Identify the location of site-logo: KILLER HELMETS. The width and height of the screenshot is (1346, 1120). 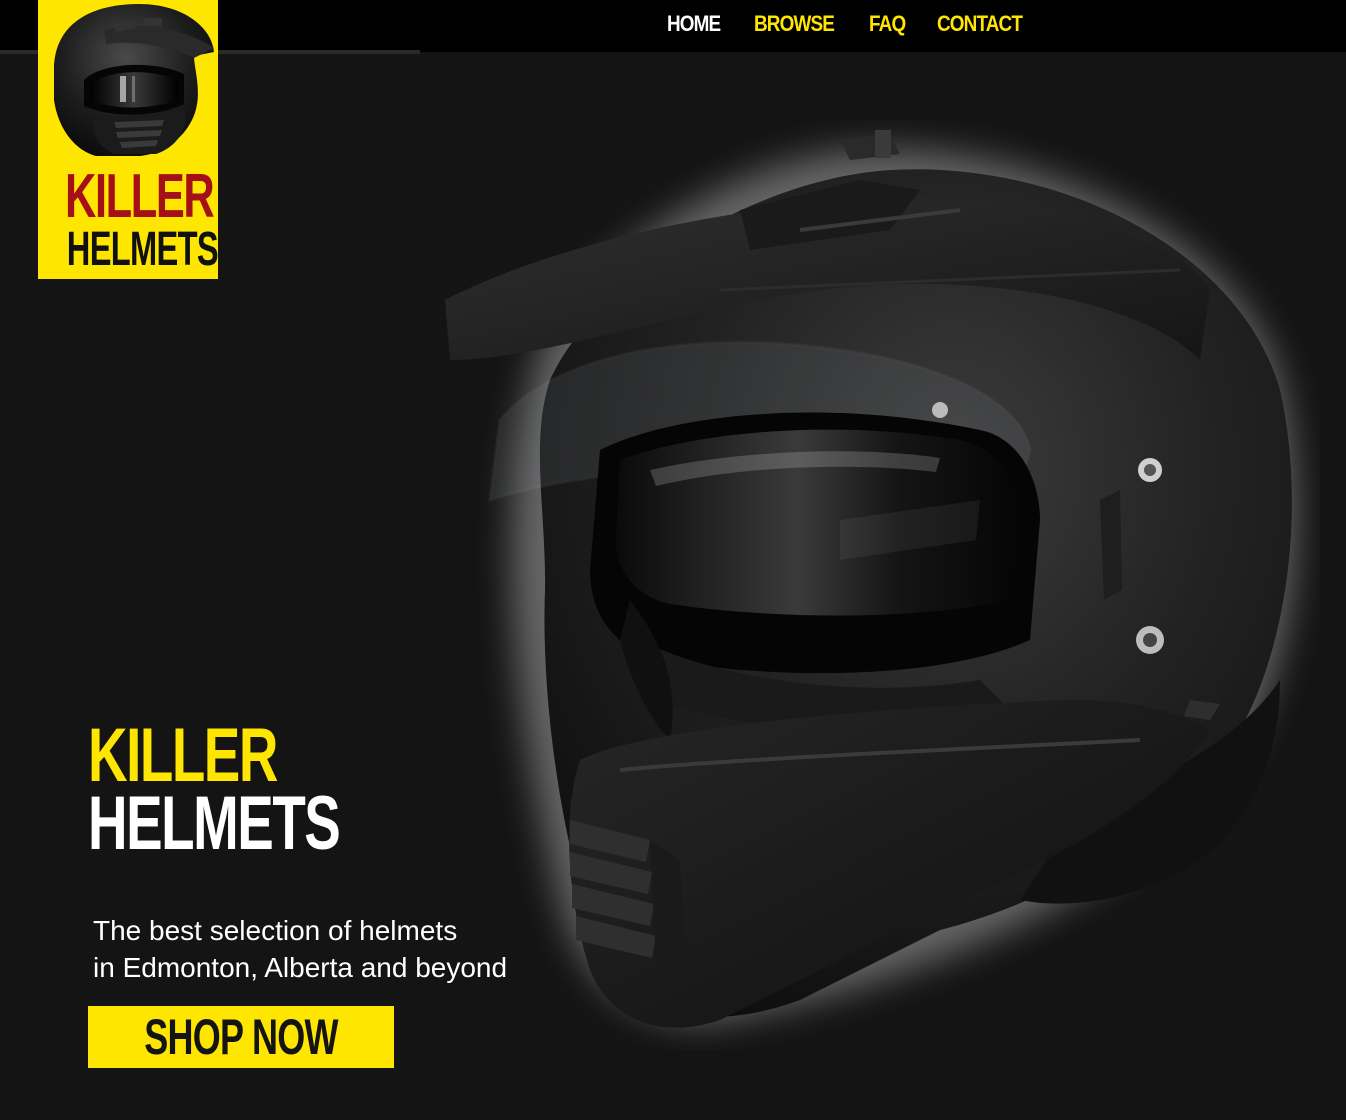
(128, 139).